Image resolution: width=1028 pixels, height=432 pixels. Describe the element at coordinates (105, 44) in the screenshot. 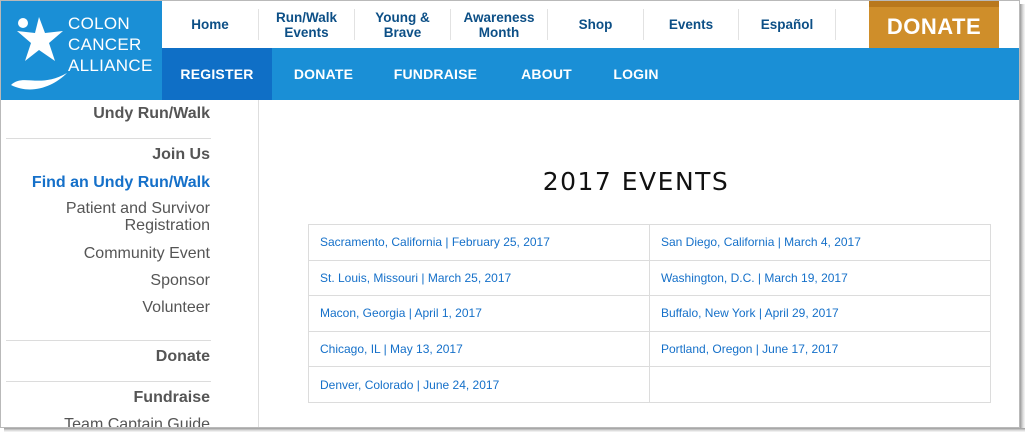

I see `logo-line-2: CANCER` at that location.